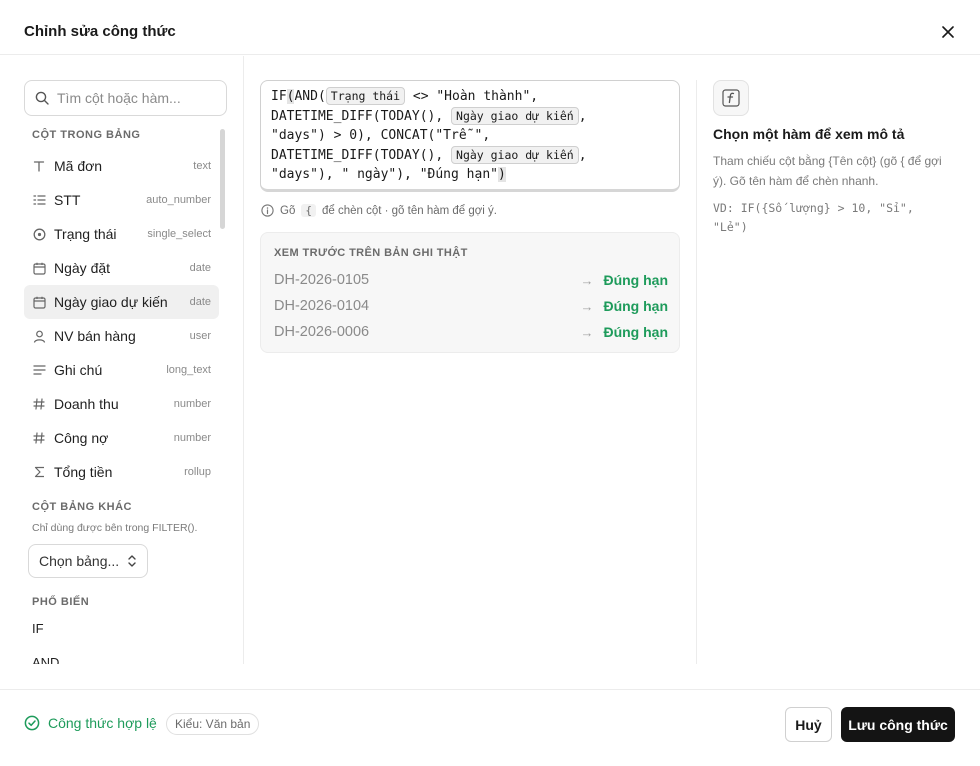  What do you see at coordinates (111, 302) in the screenshot?
I see `column-name: Ngày giao dự kiến` at bounding box center [111, 302].